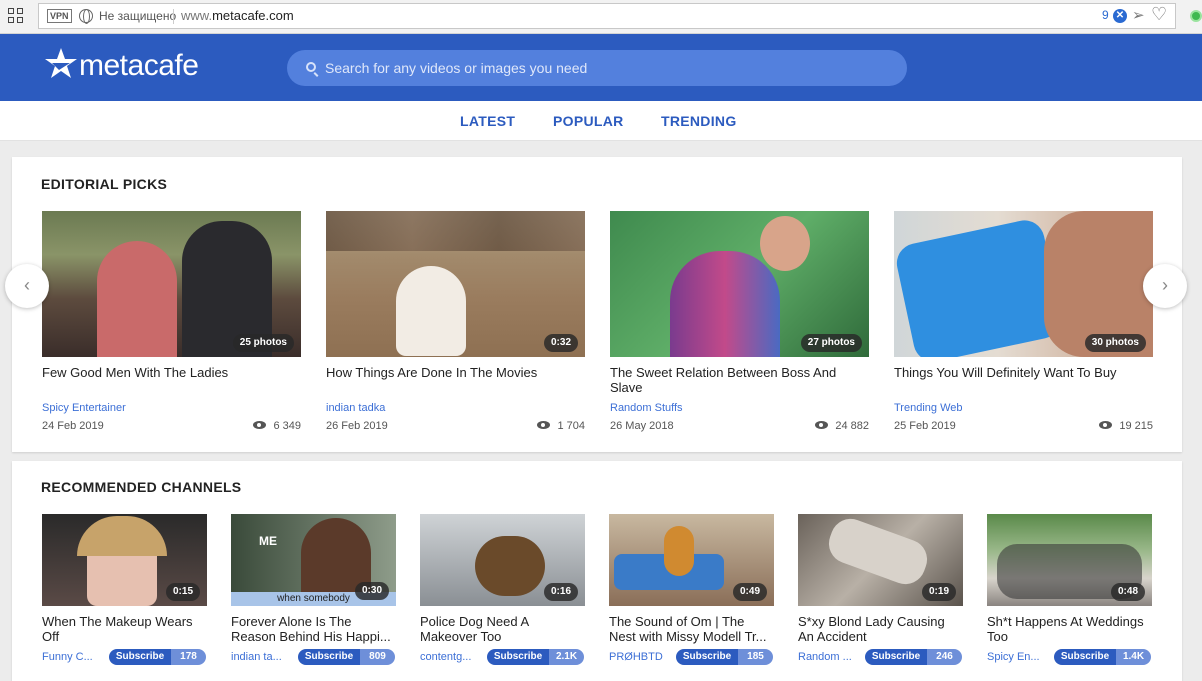 Image resolution: width=1202 pixels, height=681 pixels. Describe the element at coordinates (346, 657) in the screenshot. I see `subscribe-button: Subscribe 809` at that location.